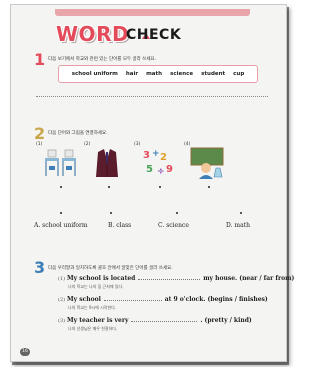 The image size is (320, 367). Describe the element at coordinates (107, 163) in the screenshot. I see `school-uniform-icon` at that location.